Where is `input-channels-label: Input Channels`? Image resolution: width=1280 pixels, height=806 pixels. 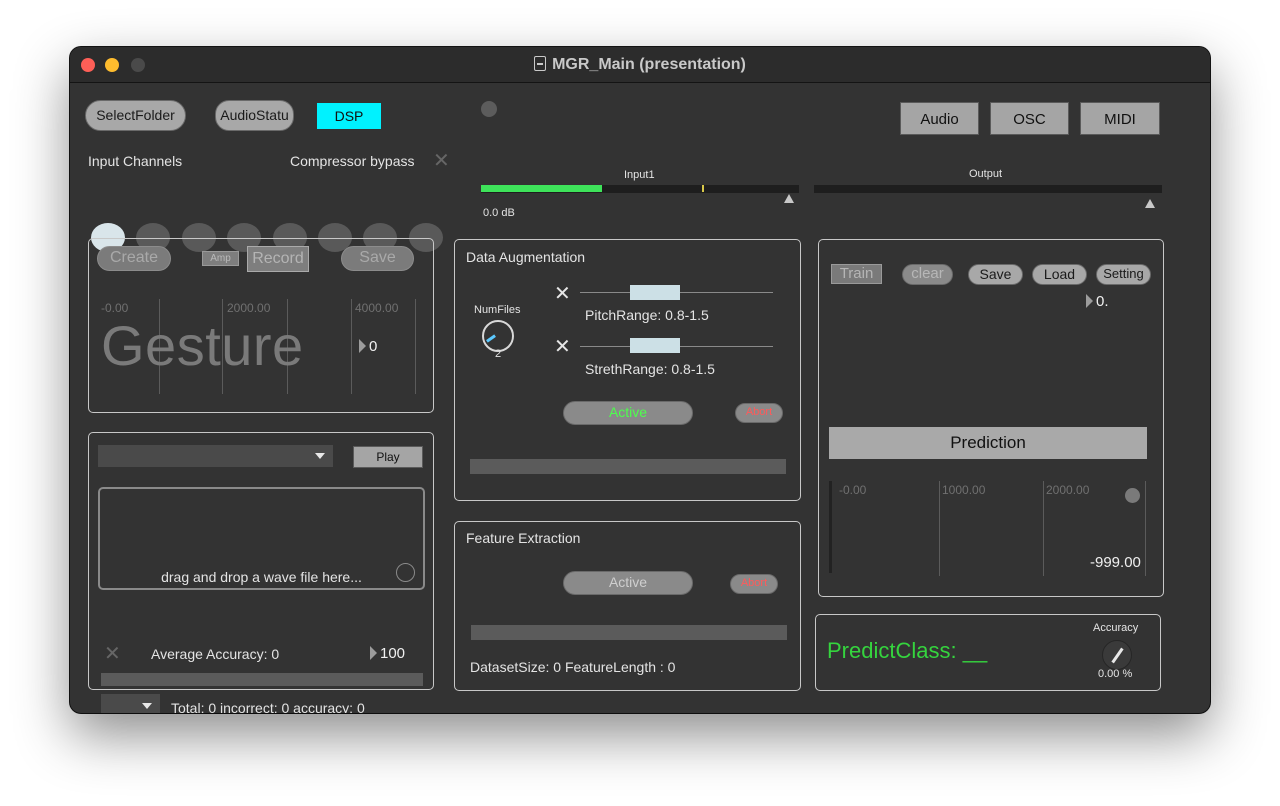 input-channels-label: Input Channels is located at coordinates (135, 161).